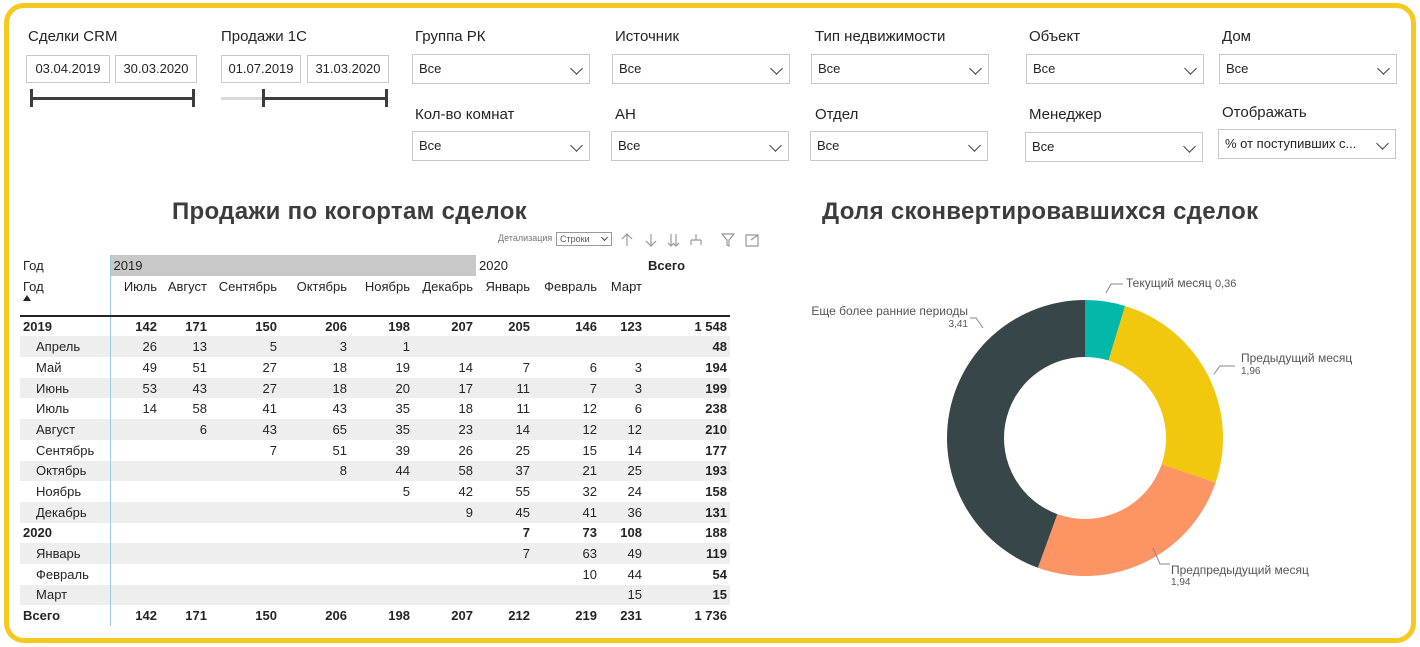 The width and height of the screenshot is (1420, 647). I want to click on matrix-cell: 10, so click(589, 574).